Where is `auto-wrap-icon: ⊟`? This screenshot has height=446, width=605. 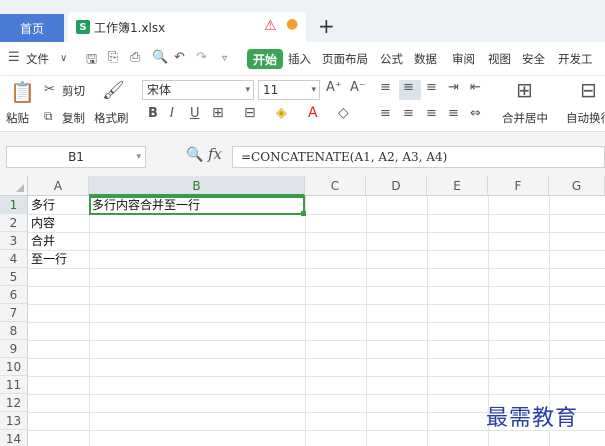 auto-wrap-icon: ⊟ is located at coordinates (588, 90).